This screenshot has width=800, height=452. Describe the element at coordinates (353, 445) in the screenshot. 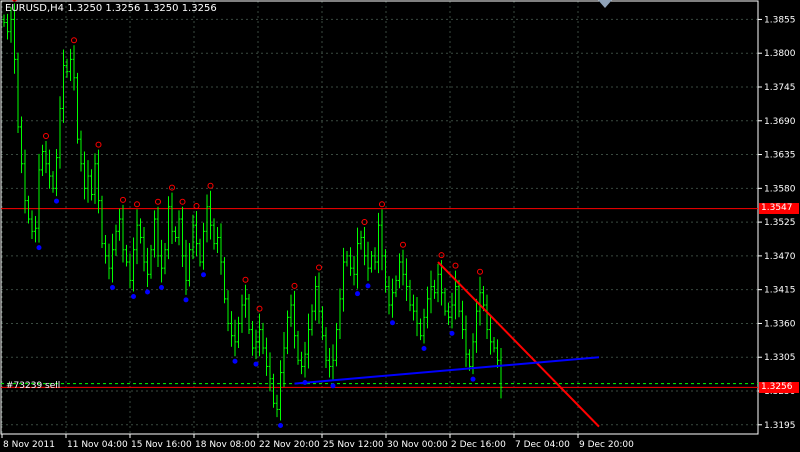

I see `x-tick-label: 25 Nov 12:00` at that location.